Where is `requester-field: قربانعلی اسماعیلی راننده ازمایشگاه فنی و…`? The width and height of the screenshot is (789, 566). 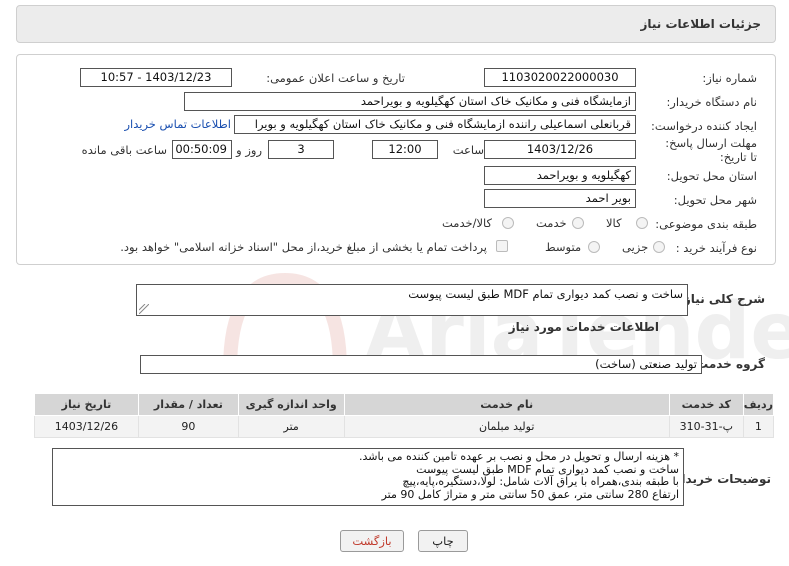 requester-field: قربانعلی اسماعیلی راننده ازمایشگاه فنی و… is located at coordinates (435, 124).